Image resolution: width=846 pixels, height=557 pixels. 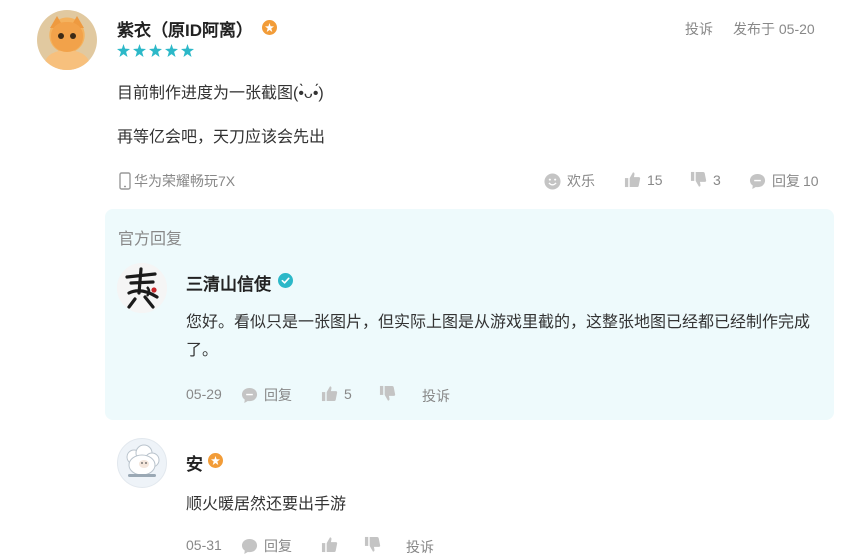 What do you see at coordinates (194, 462) in the screenshot?
I see `reply-username: 安` at bounding box center [194, 462].